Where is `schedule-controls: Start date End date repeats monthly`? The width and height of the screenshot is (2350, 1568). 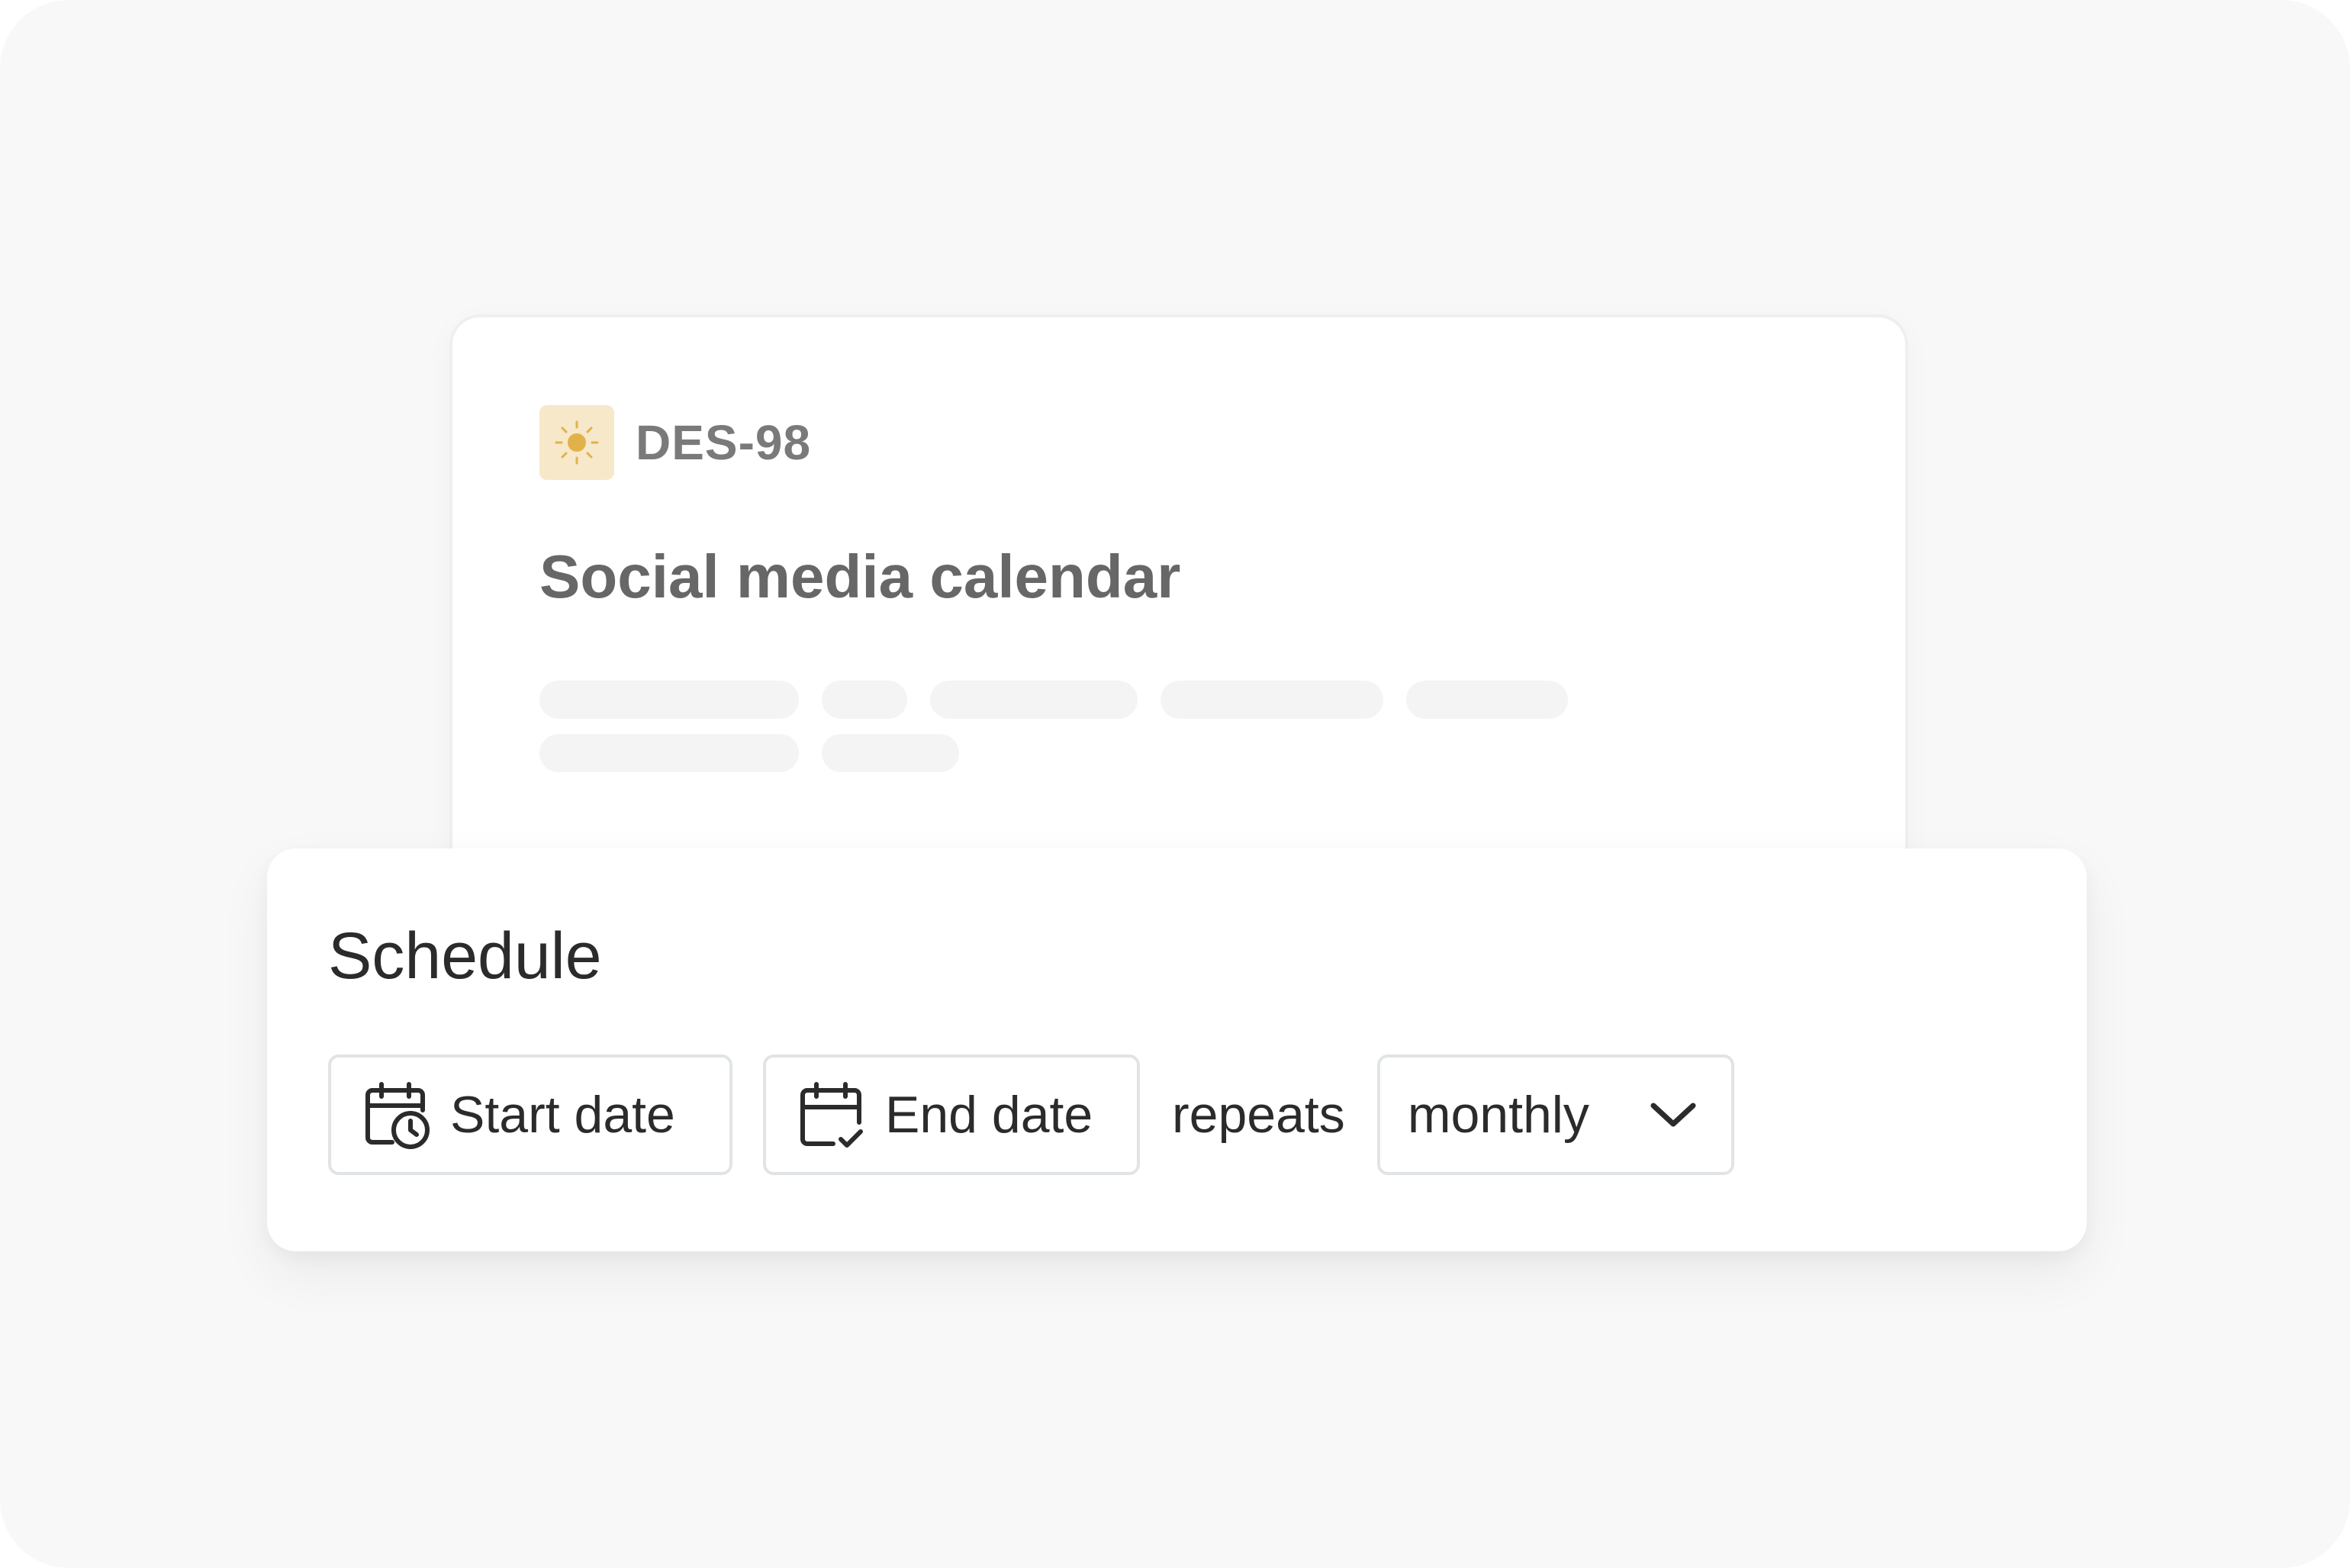 schedule-controls: Start date End date repeats monthly is located at coordinates (1031, 1114).